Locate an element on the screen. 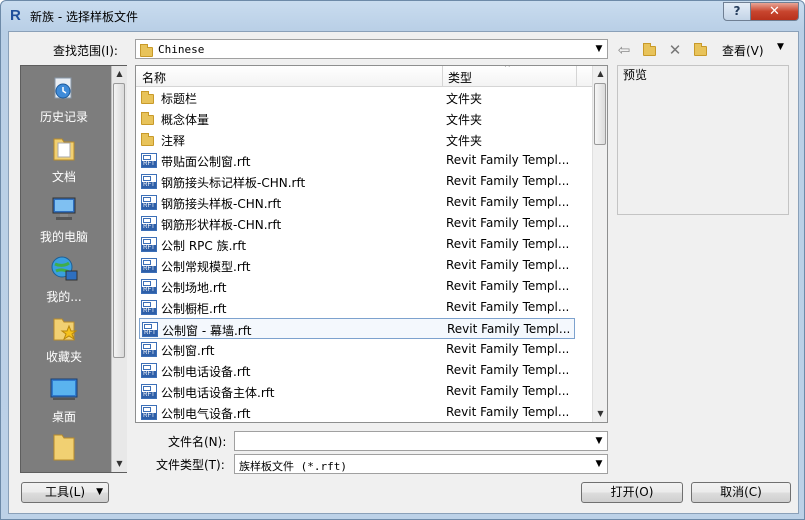 The width and height of the screenshot is (805, 520). place-label: 文档 is located at coordinates (63, 177).